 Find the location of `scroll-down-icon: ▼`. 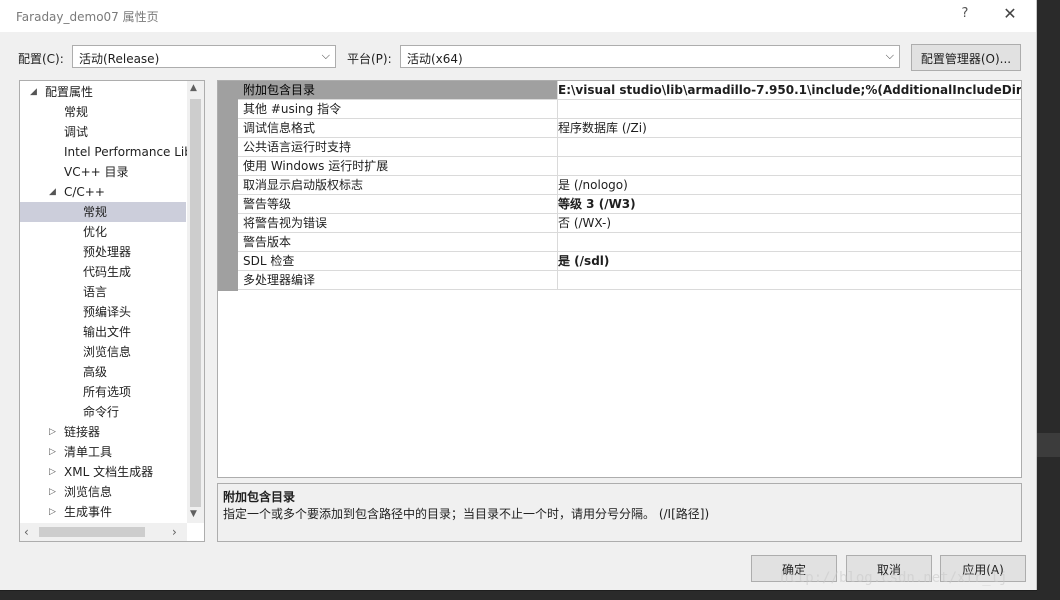

scroll-down-icon: ▼ is located at coordinates (193, 514).